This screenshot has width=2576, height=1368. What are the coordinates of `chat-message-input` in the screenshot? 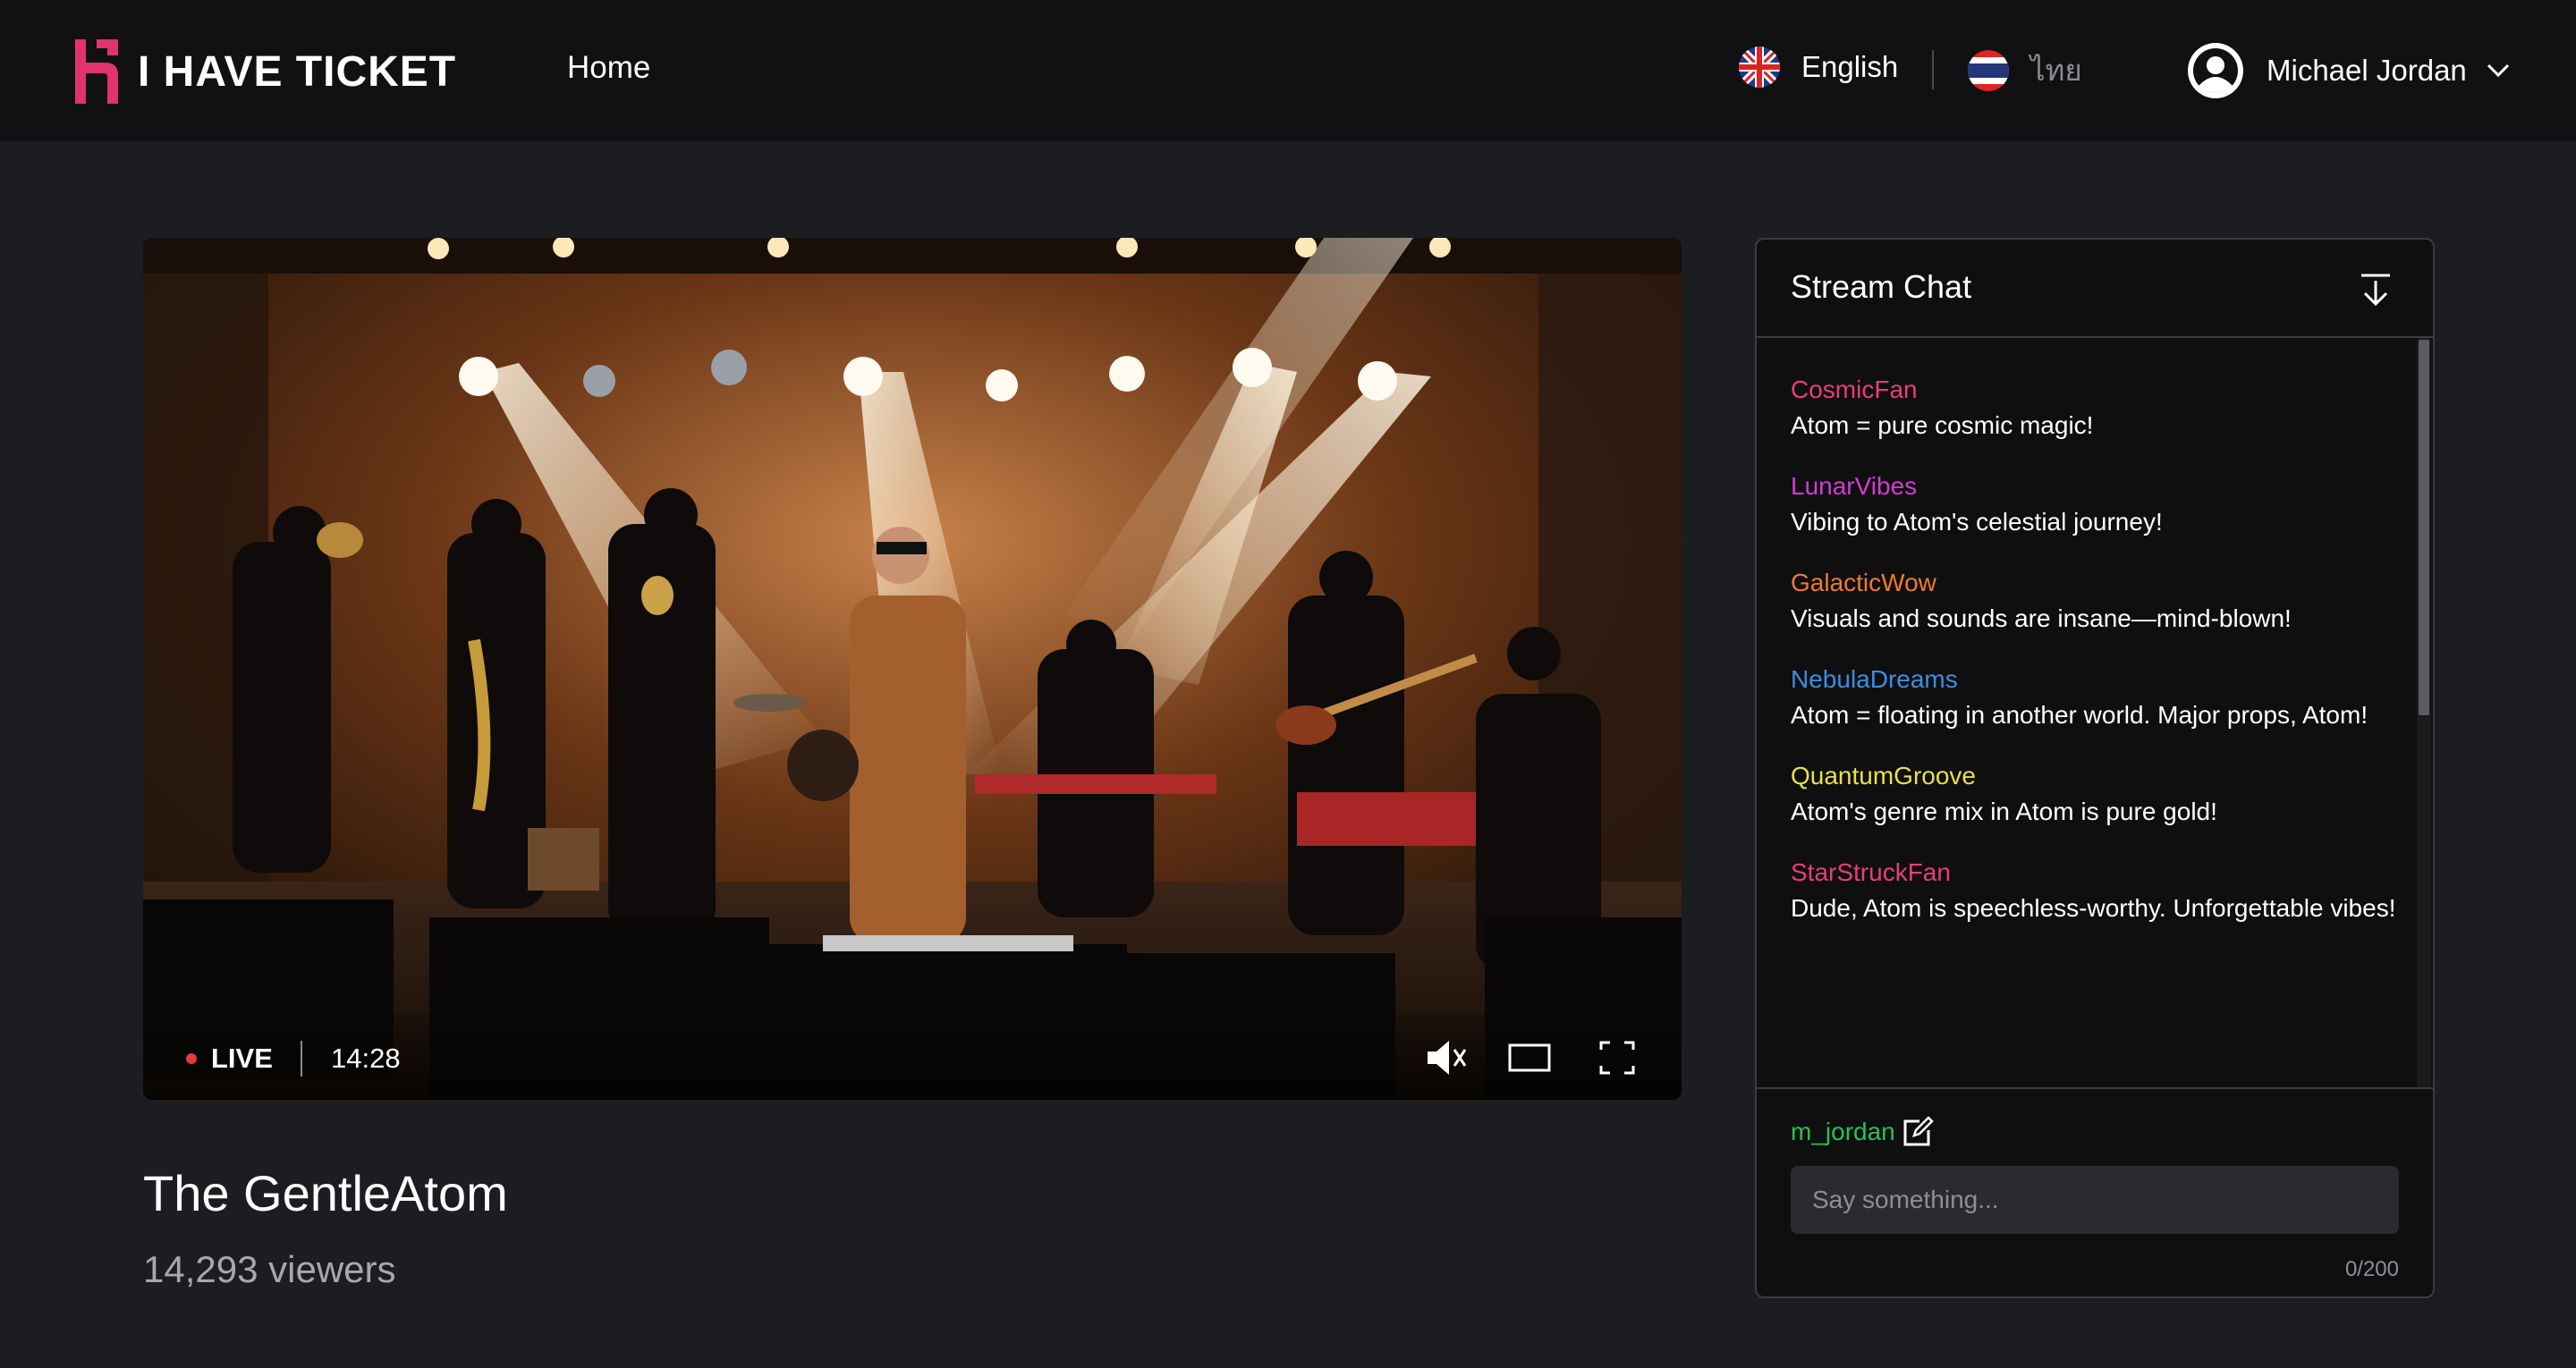 It's located at (2095, 1200).